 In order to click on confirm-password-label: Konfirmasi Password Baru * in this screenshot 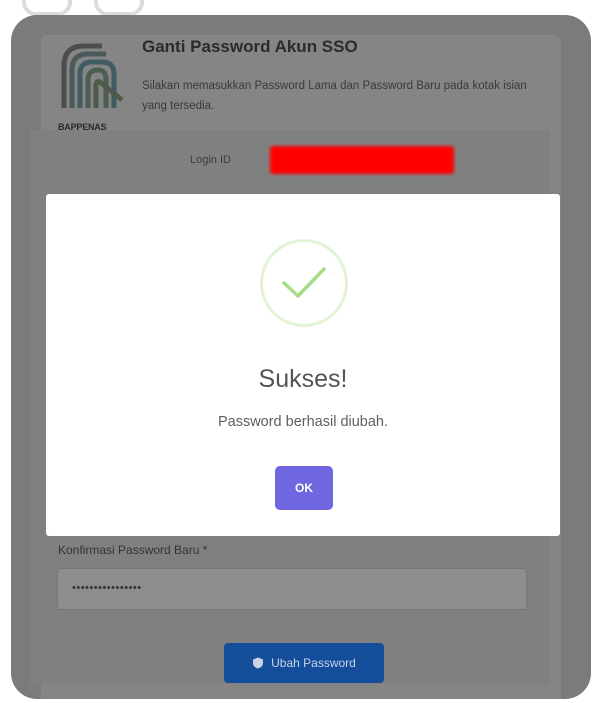, I will do `click(133, 550)`.